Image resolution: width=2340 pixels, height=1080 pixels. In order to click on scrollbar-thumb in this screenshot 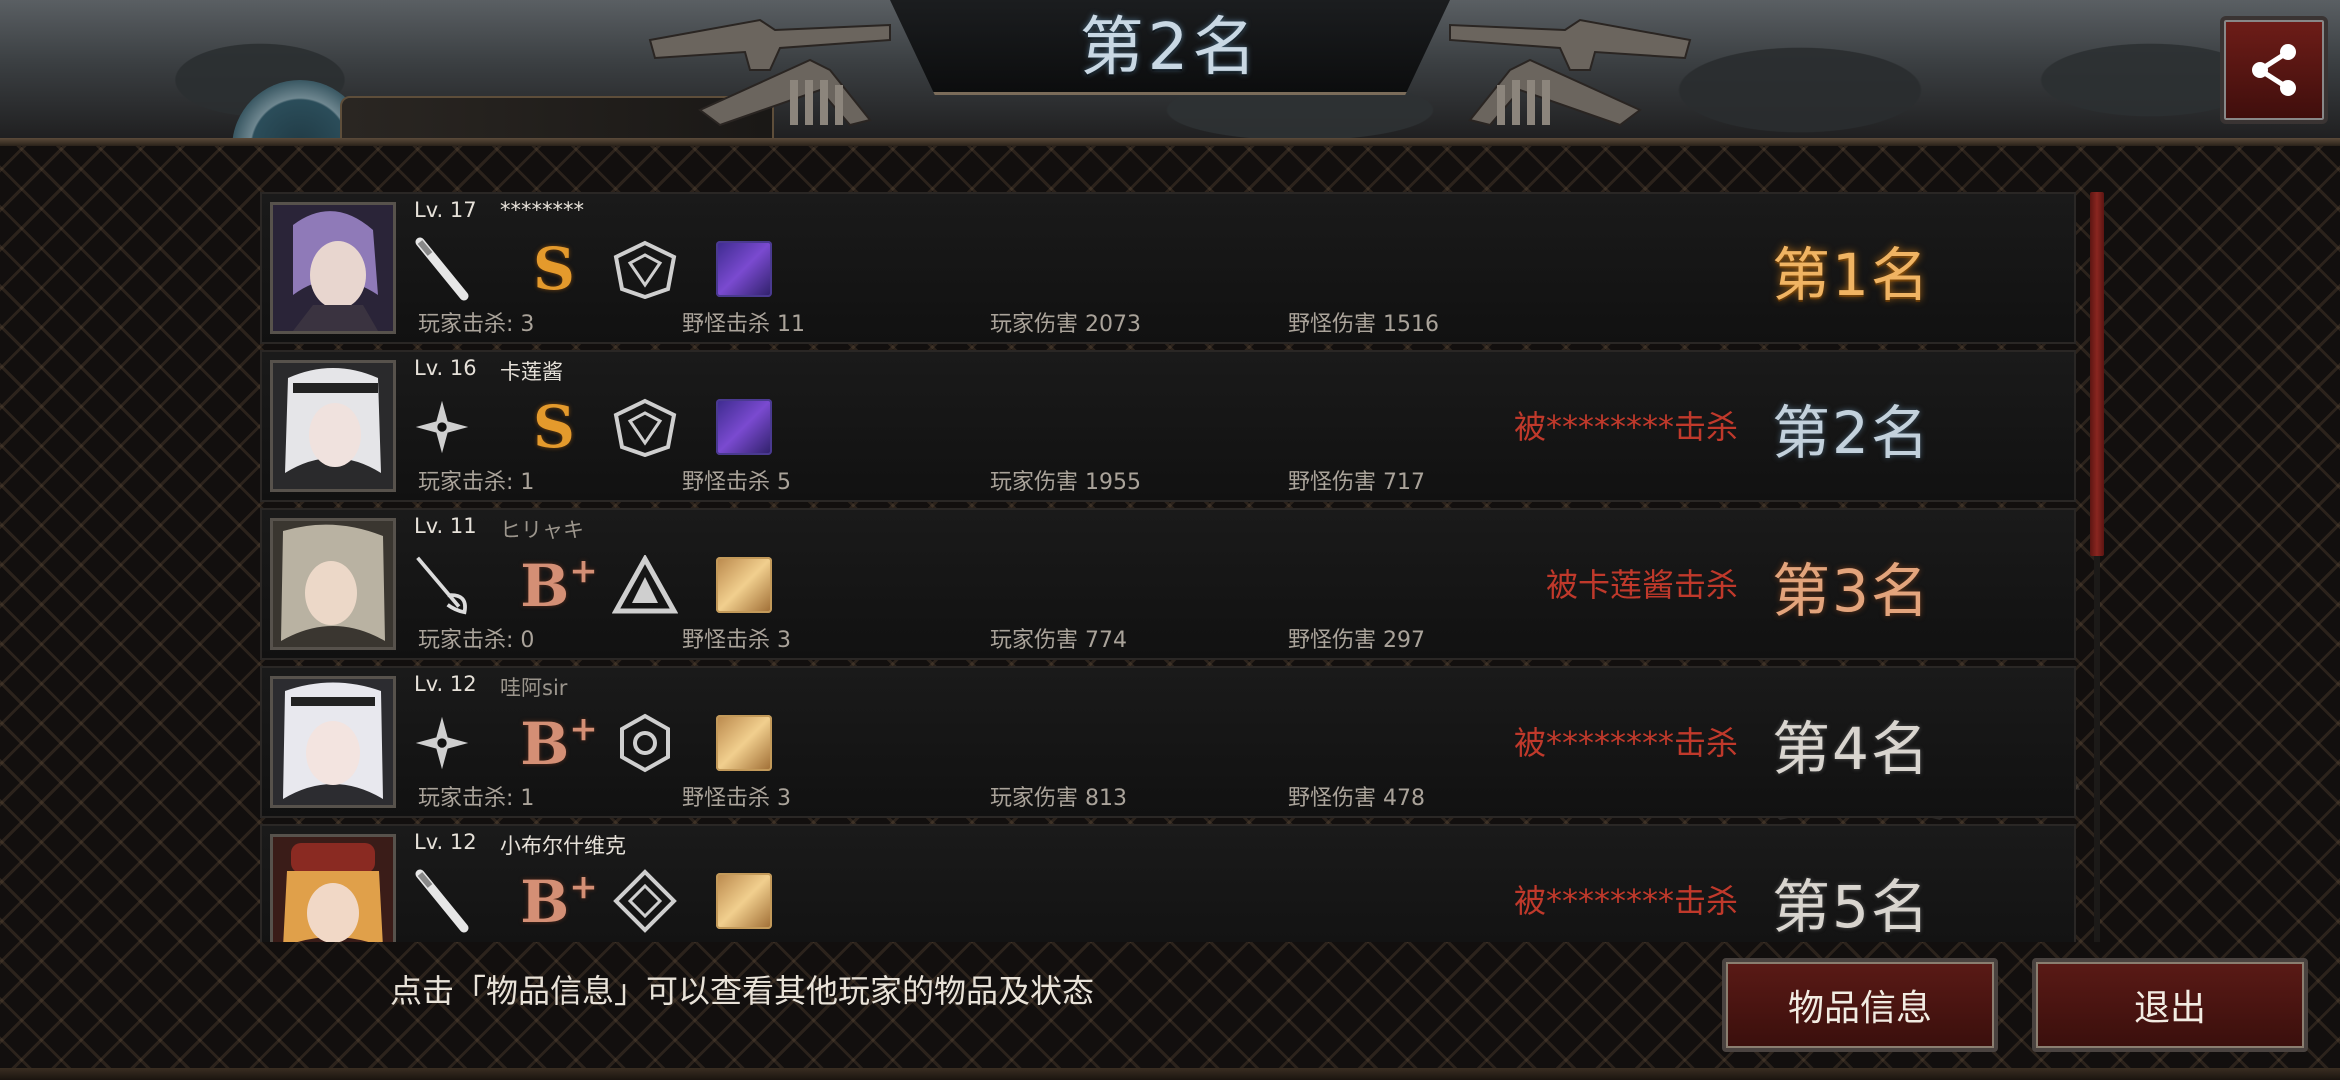, I will do `click(2097, 374)`.